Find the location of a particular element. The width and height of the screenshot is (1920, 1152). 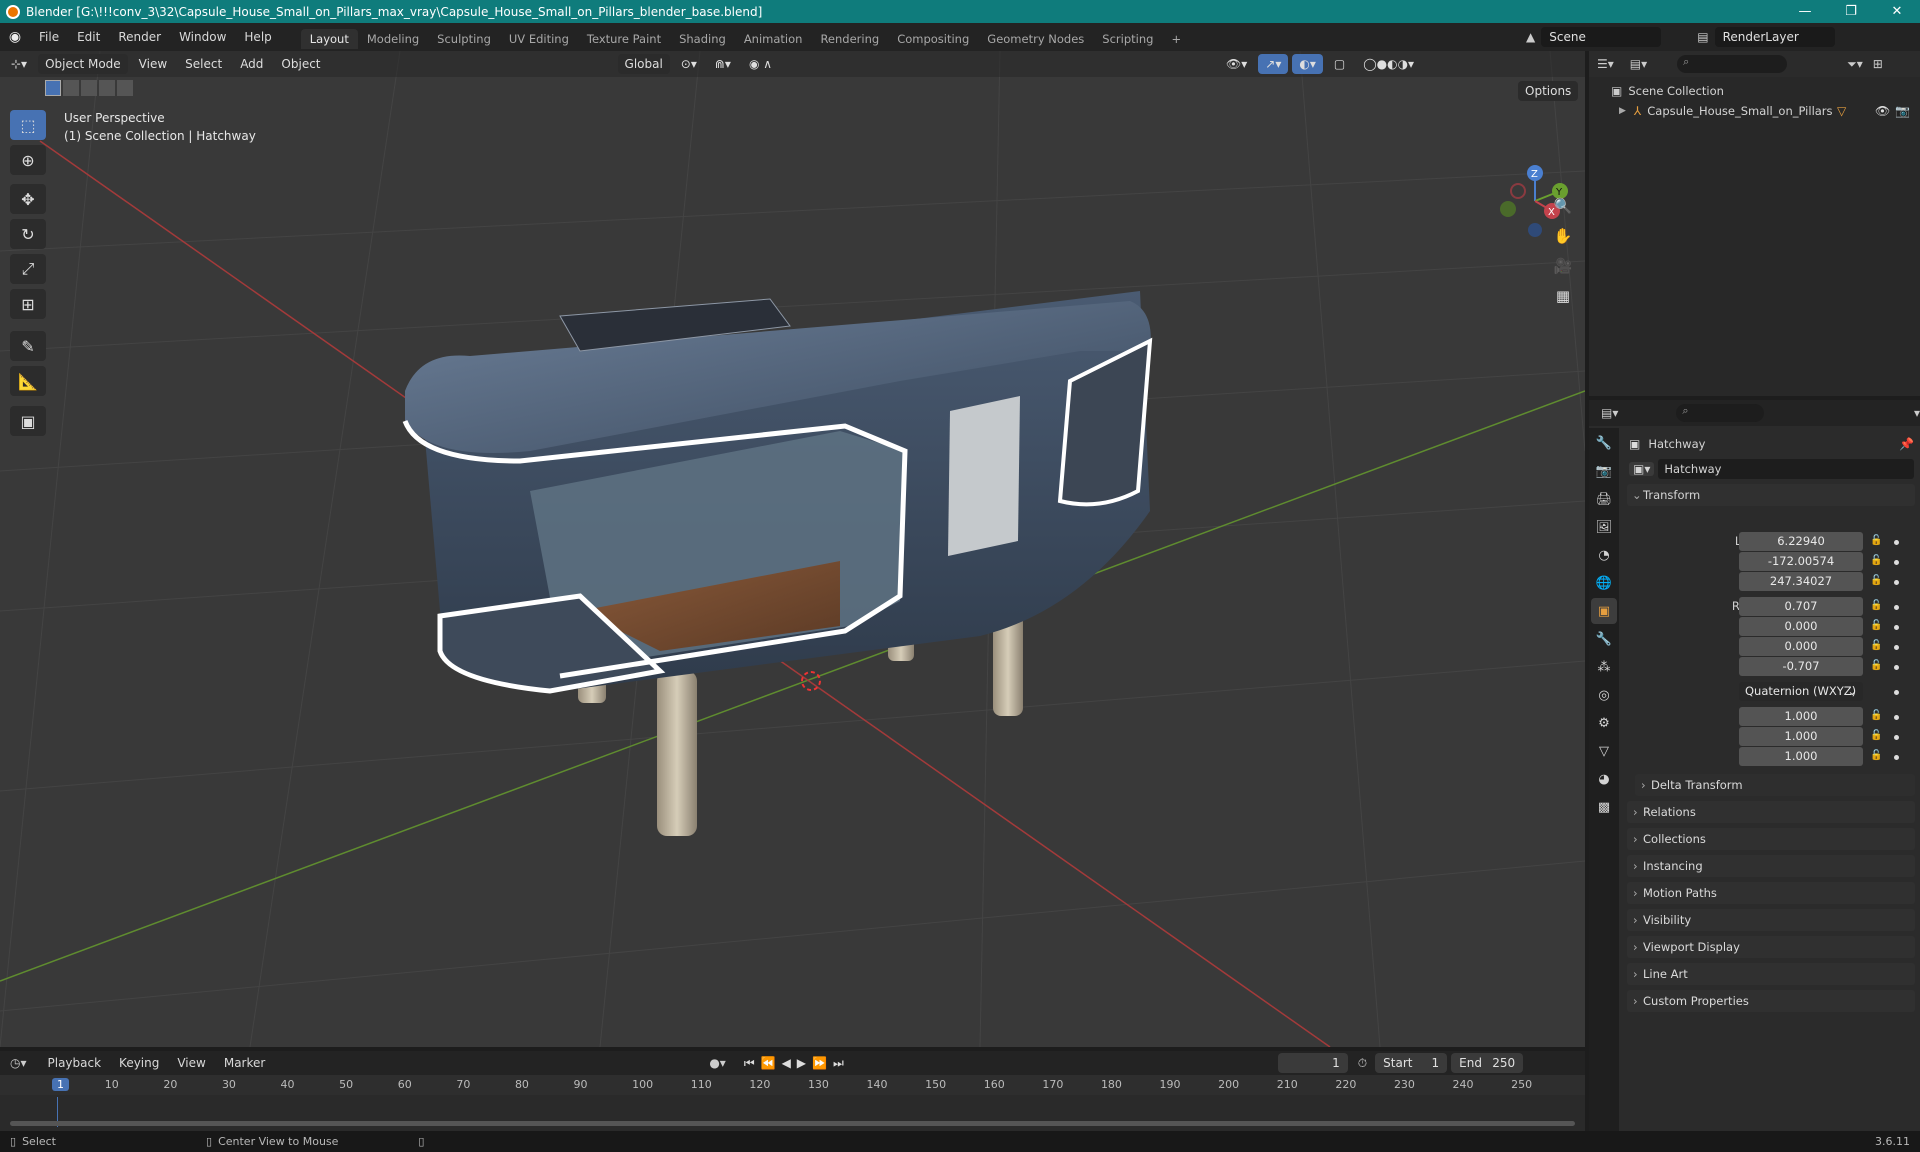

tab-compositing: Compositing is located at coordinates (933, 39).